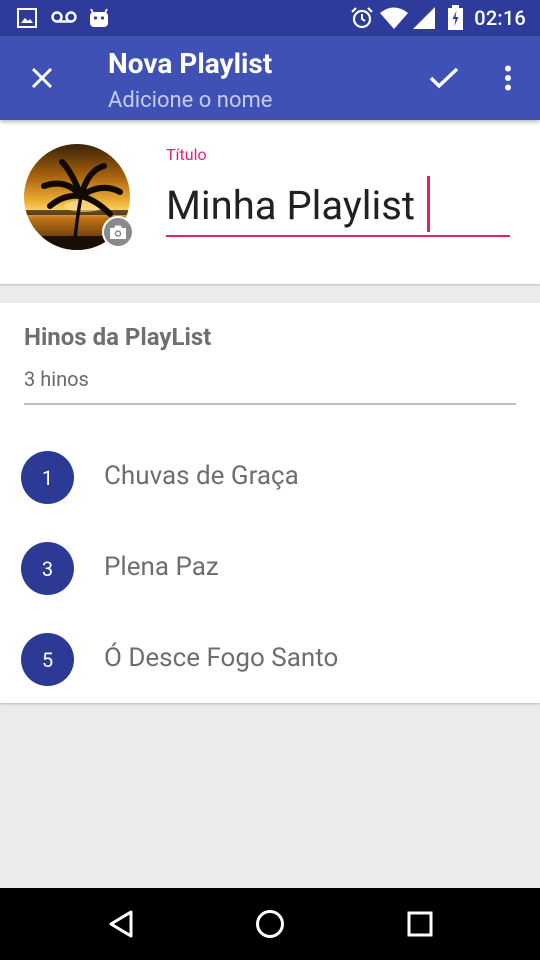  I want to click on back-button, so click(121, 924).